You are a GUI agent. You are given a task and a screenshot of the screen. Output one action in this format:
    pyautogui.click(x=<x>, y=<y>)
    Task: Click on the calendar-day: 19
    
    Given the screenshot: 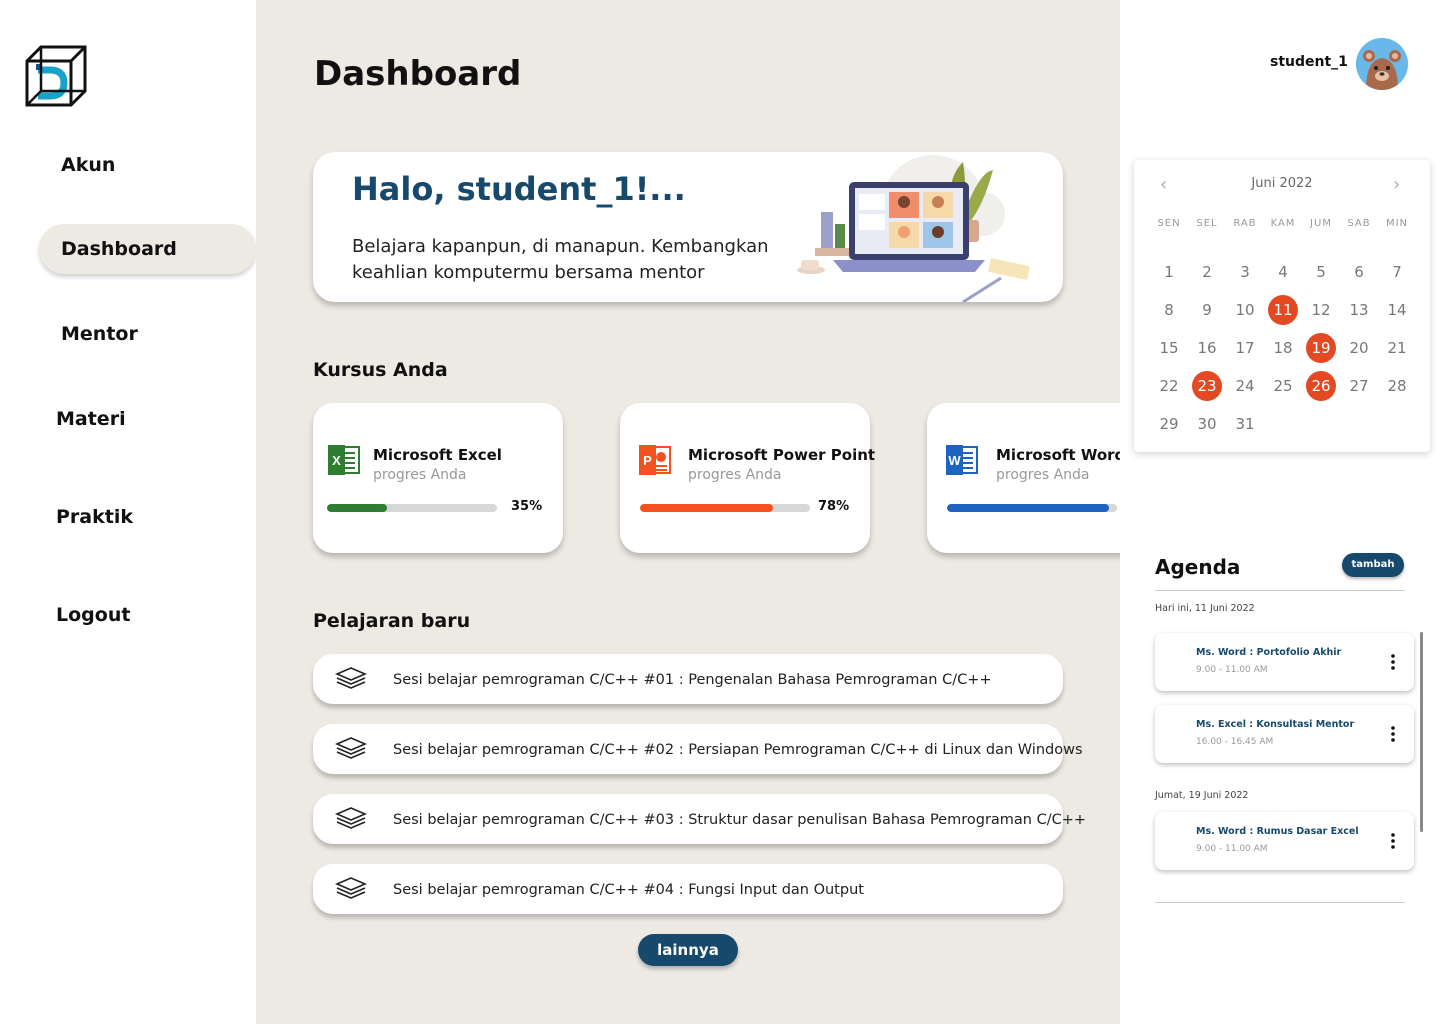 What is the action you would take?
    pyautogui.click(x=1321, y=348)
    